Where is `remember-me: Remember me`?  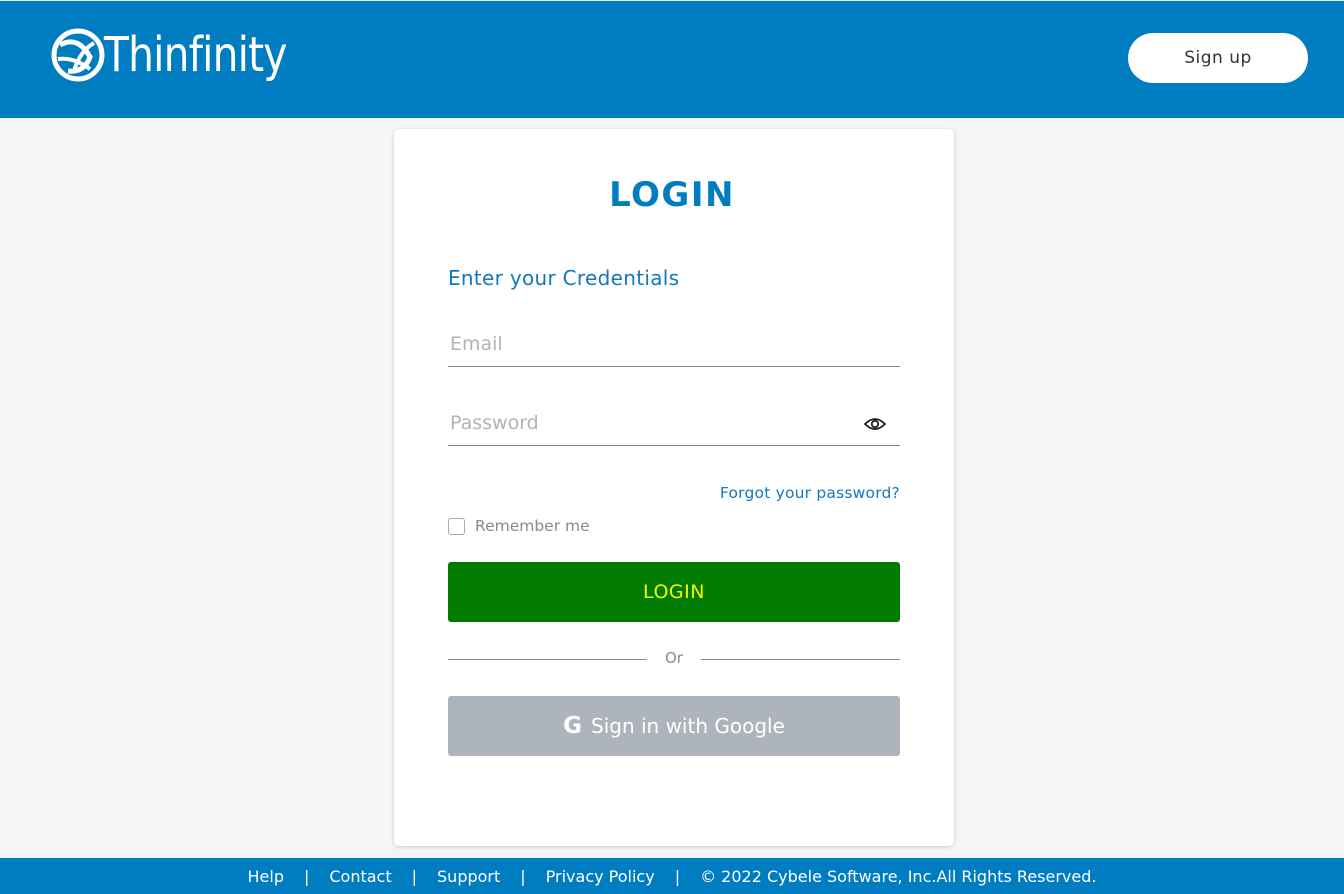 remember-me: Remember me is located at coordinates (519, 526).